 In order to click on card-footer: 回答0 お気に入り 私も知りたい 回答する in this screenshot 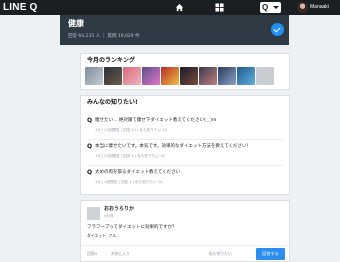, I will do `click(185, 253)`.